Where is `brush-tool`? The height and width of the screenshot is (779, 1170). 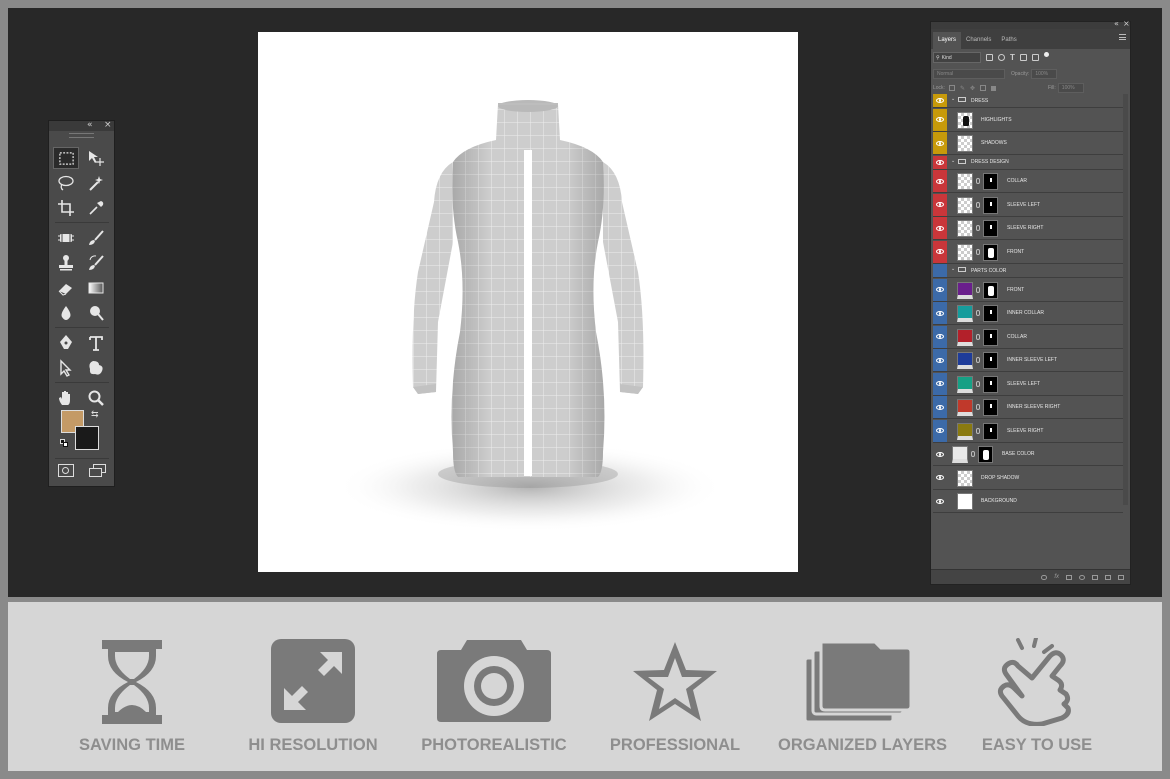
brush-tool is located at coordinates (96, 238).